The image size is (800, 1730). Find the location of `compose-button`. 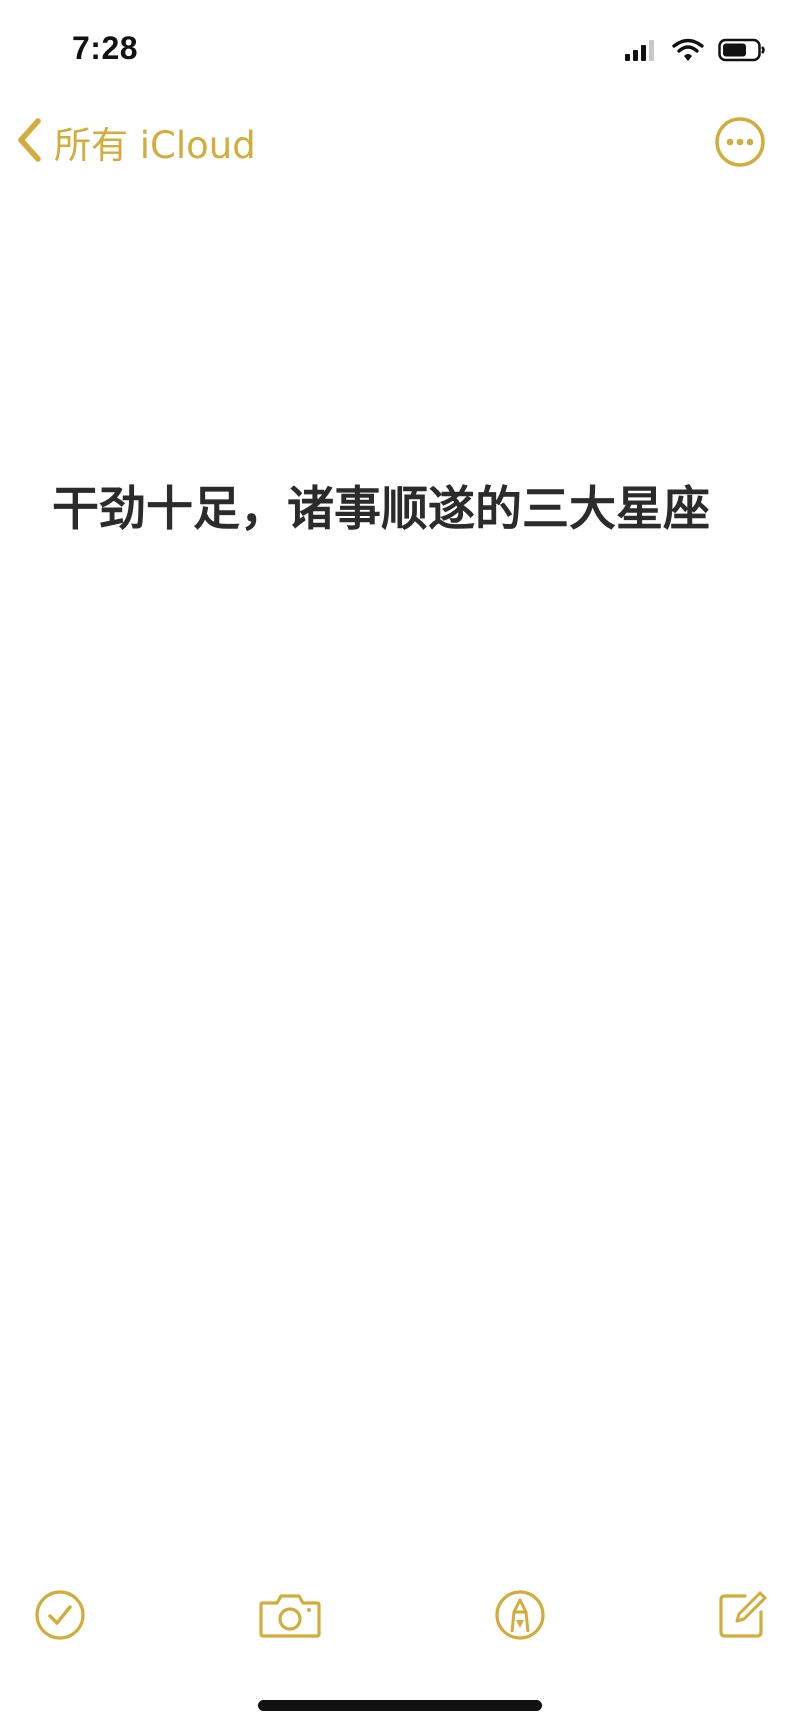

compose-button is located at coordinates (742, 1617).